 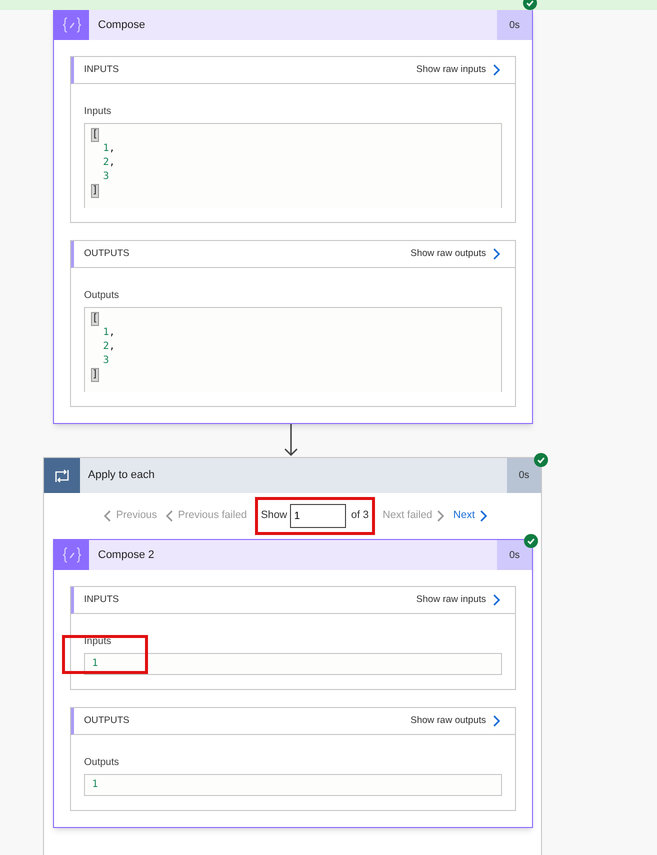 What do you see at coordinates (318, 516) in the screenshot?
I see `page-input: 1` at bounding box center [318, 516].